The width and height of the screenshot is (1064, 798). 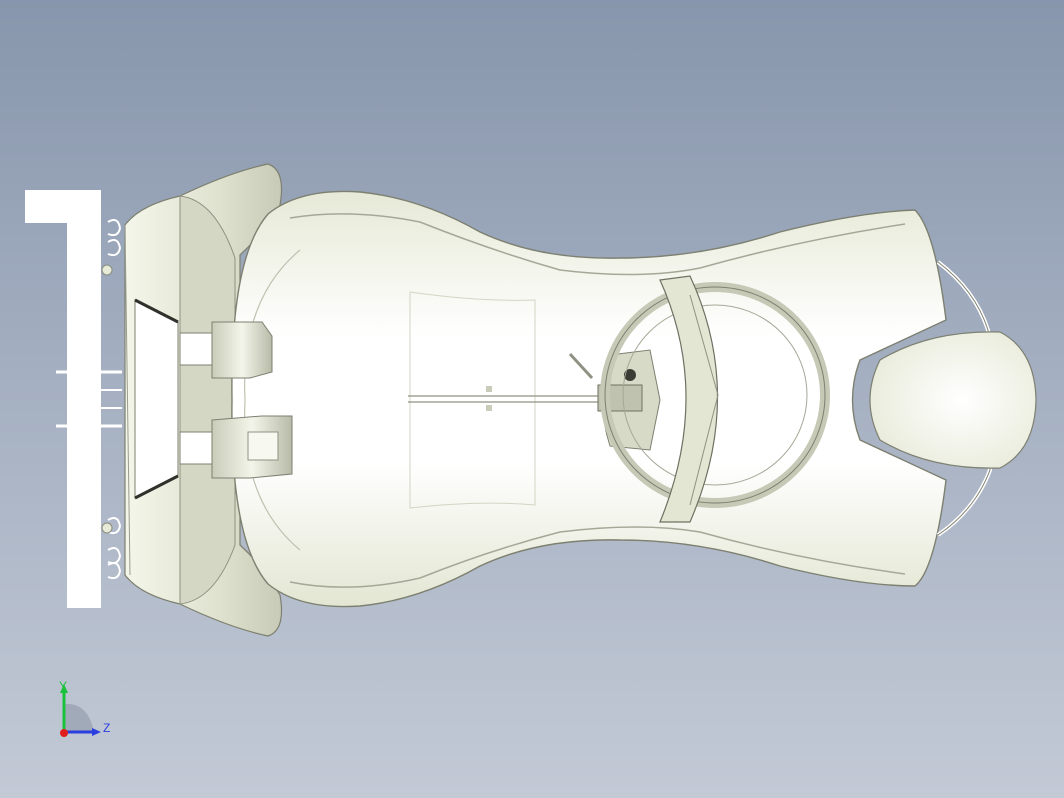 What do you see at coordinates (953, 400) in the screenshot?
I see `seat` at bounding box center [953, 400].